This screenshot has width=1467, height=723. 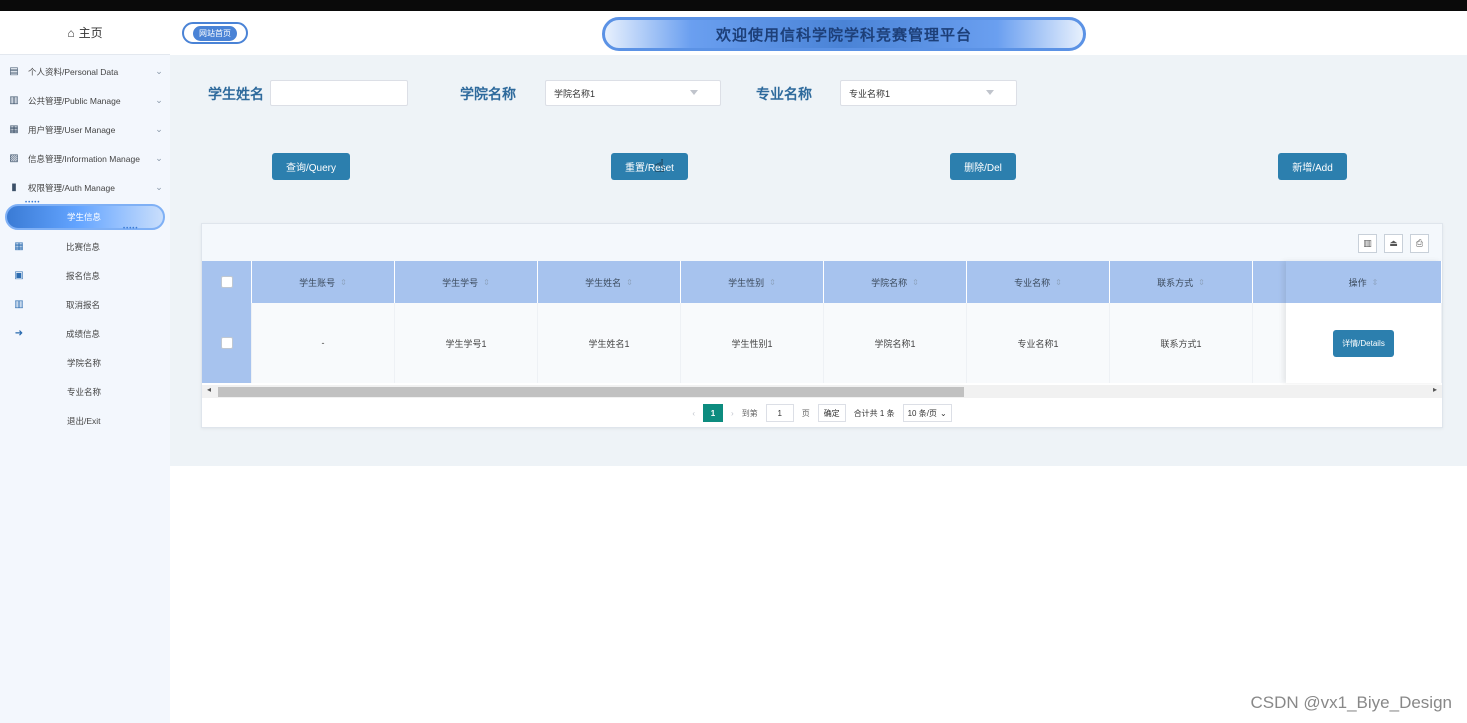 I want to click on sidebar-item-college-name: 学院名称, so click(x=85, y=362).